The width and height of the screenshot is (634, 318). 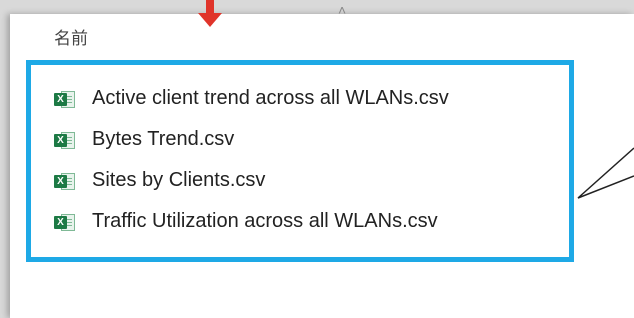 What do you see at coordinates (605, 173) in the screenshot?
I see `callout-pointer` at bounding box center [605, 173].